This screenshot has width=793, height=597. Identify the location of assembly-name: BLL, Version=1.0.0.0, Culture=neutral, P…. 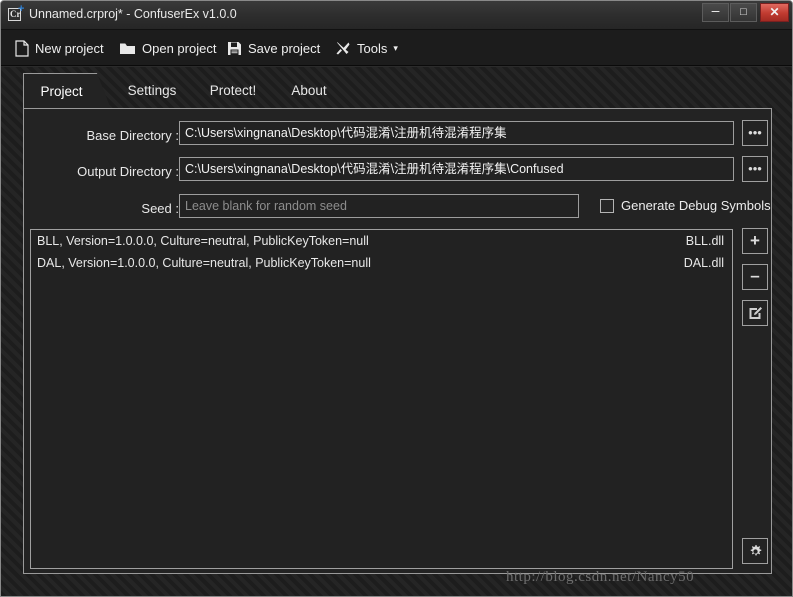
(203, 241).